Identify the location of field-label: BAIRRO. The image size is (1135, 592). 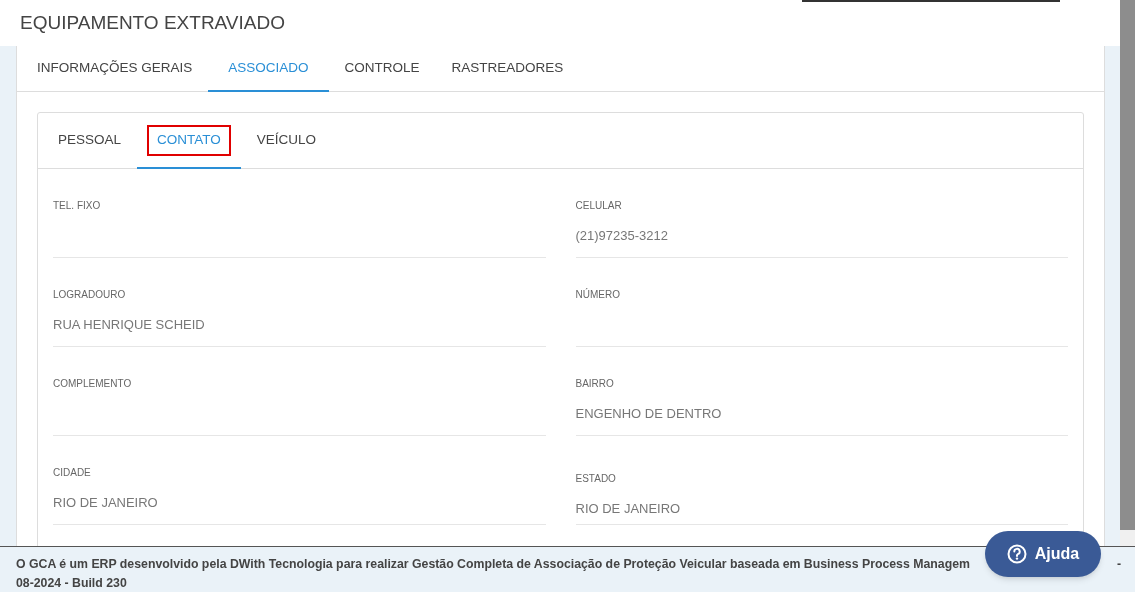
(595, 383).